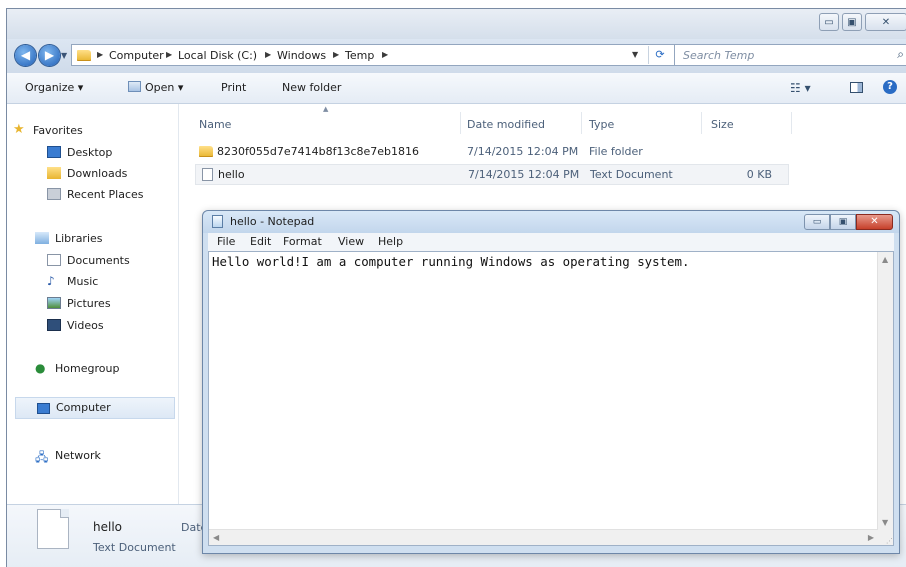  What do you see at coordinates (207, 174) in the screenshot?
I see `text-file-icon` at bounding box center [207, 174].